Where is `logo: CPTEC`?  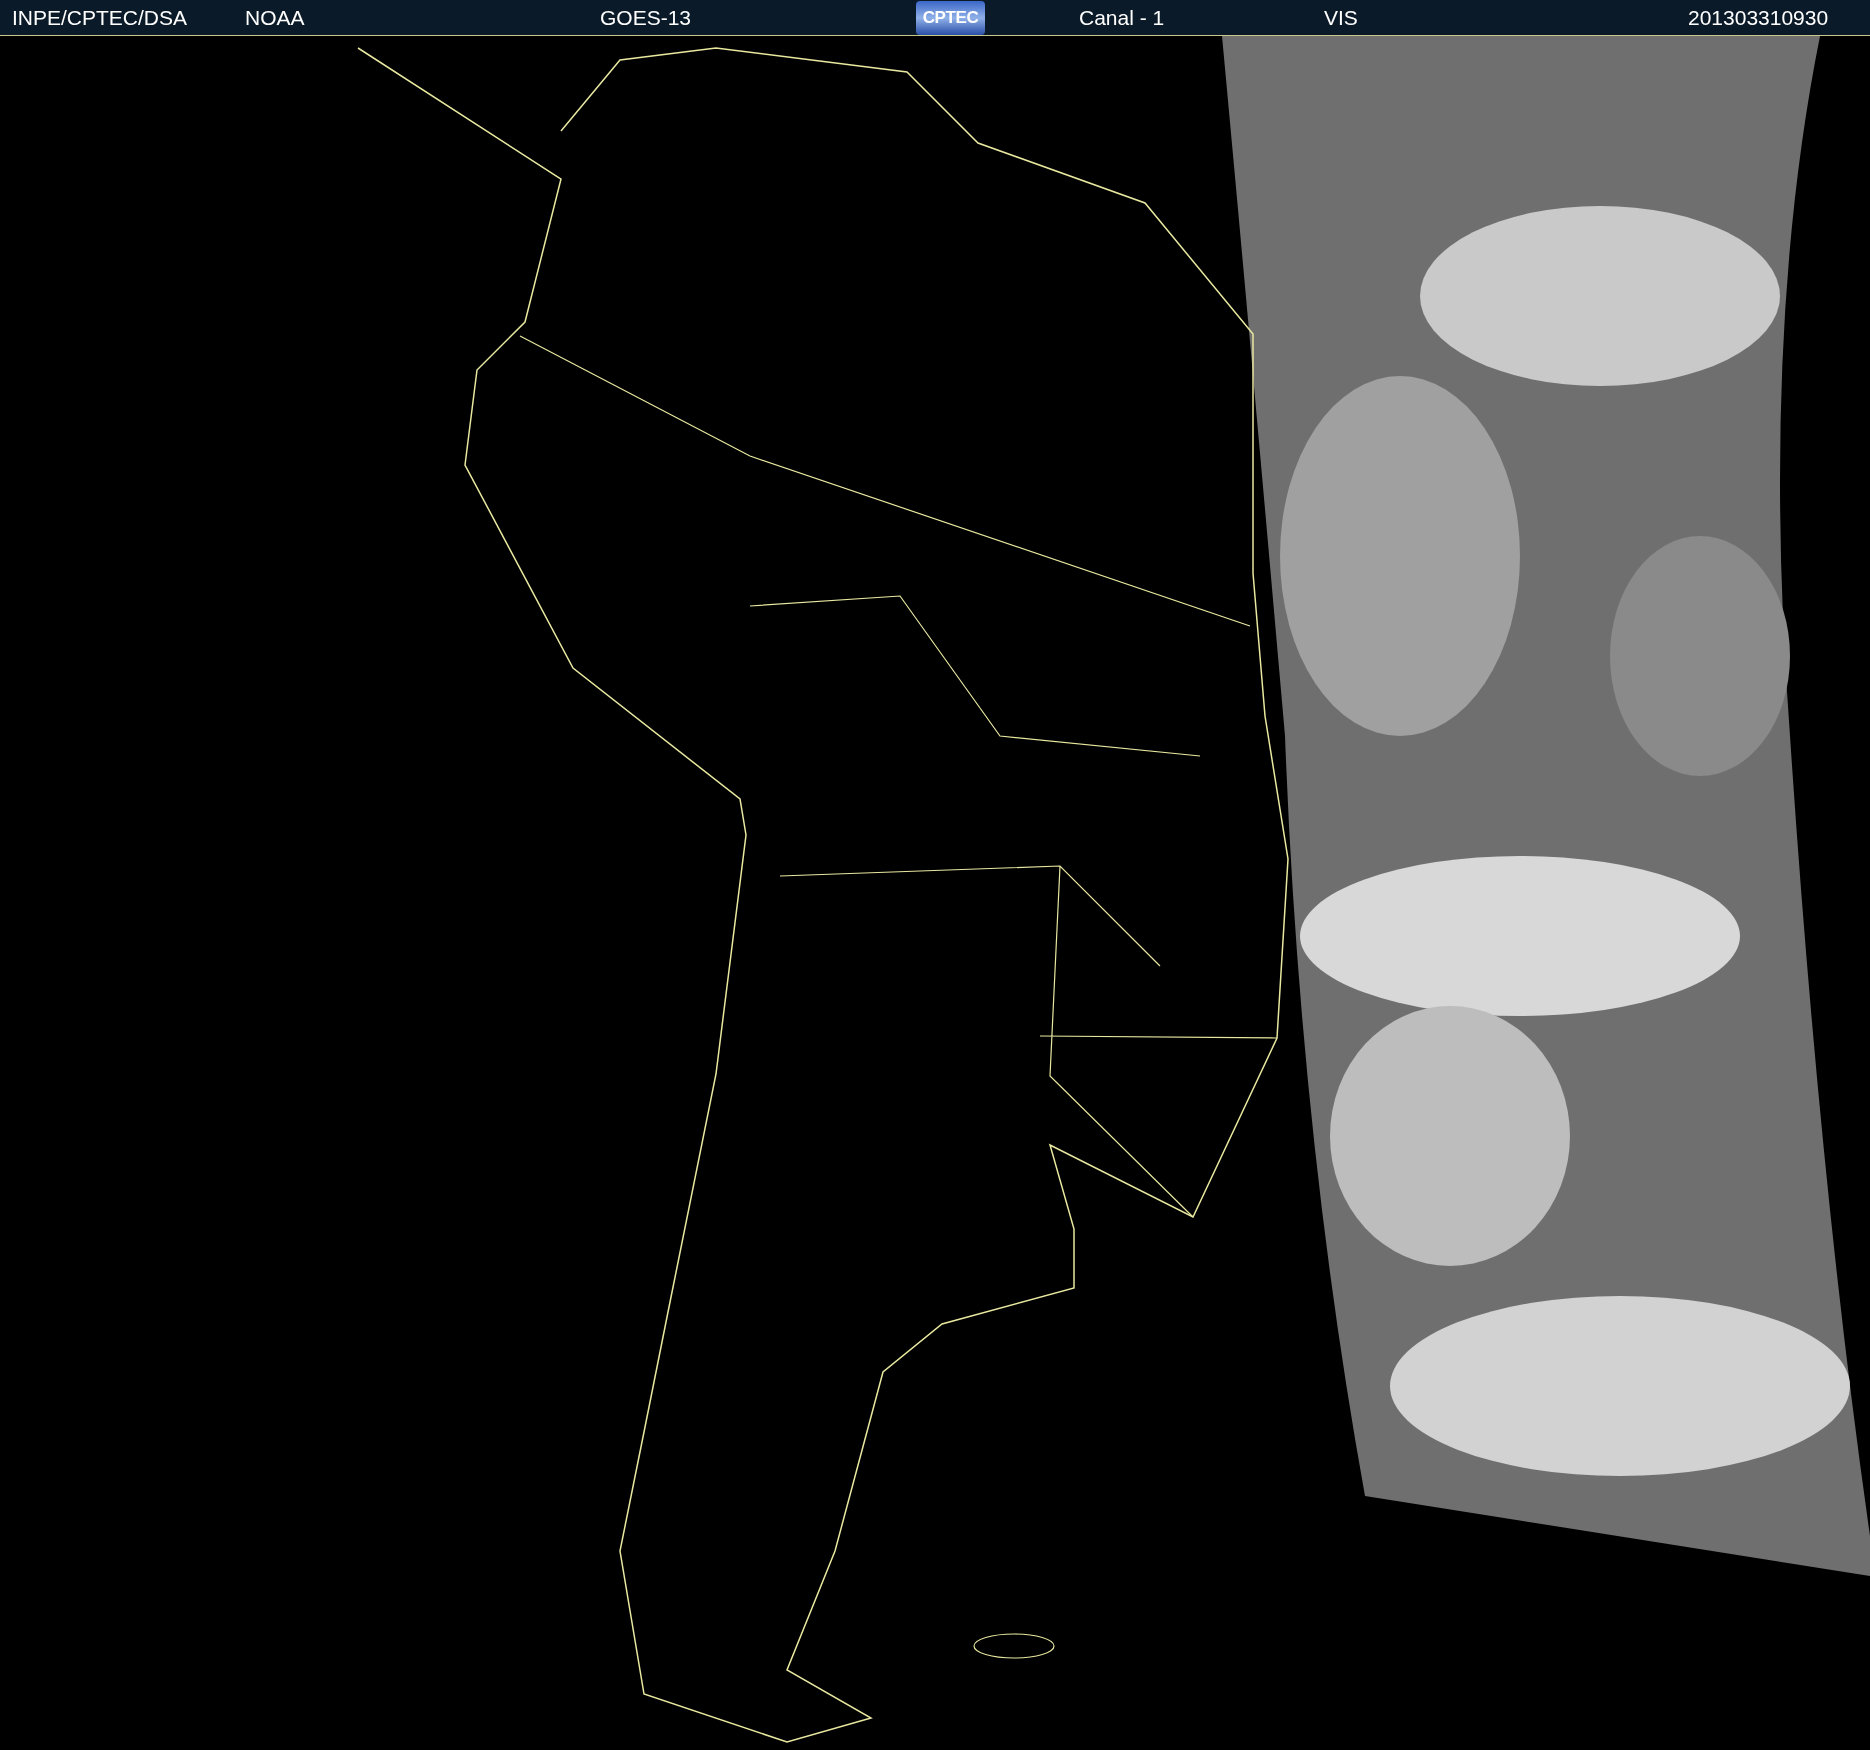
logo: CPTEC is located at coordinates (950, 17).